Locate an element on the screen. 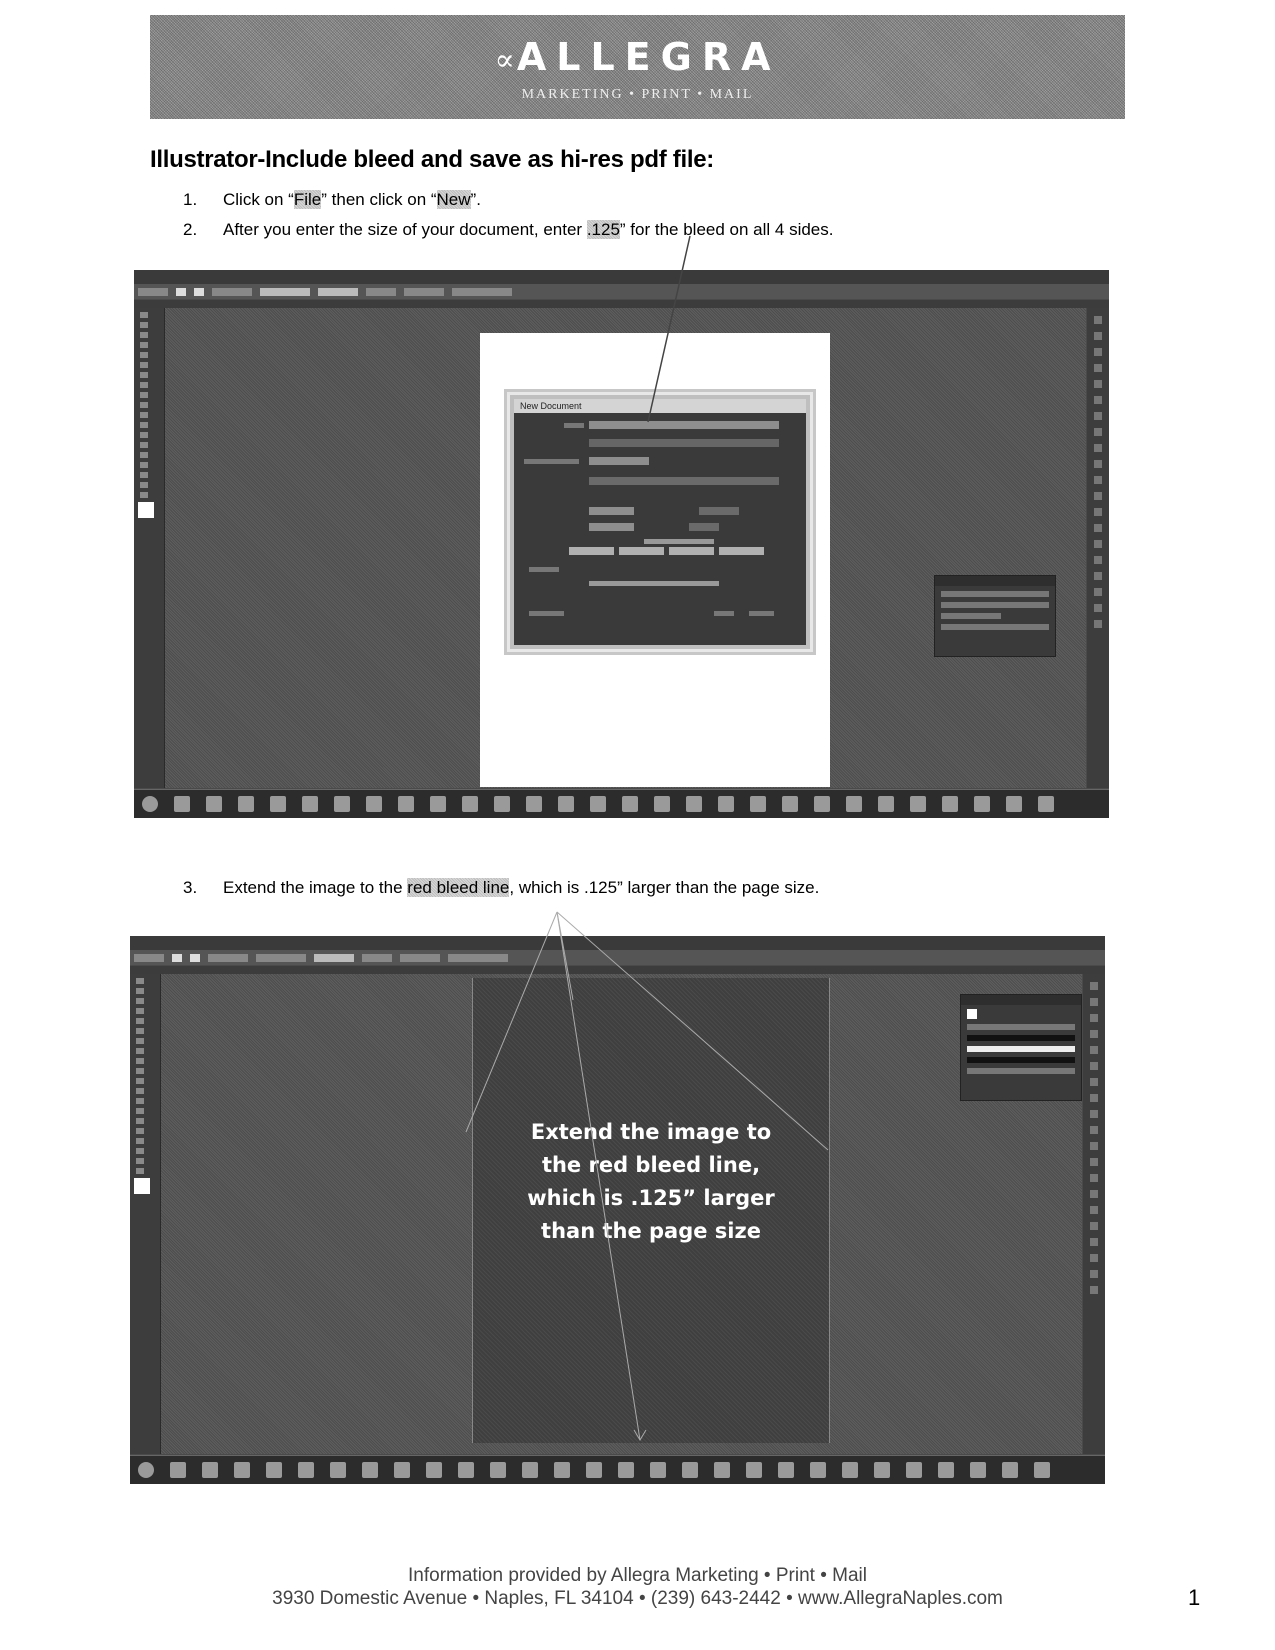 The height and width of the screenshot is (1650, 1275). bleed-right-field is located at coordinates (741, 551).